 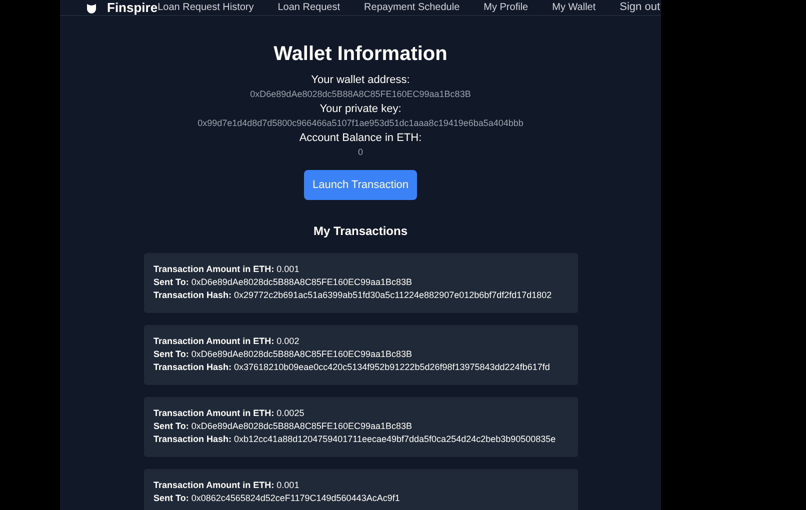 I want to click on field-label: Your wallet address:, so click(x=360, y=80).